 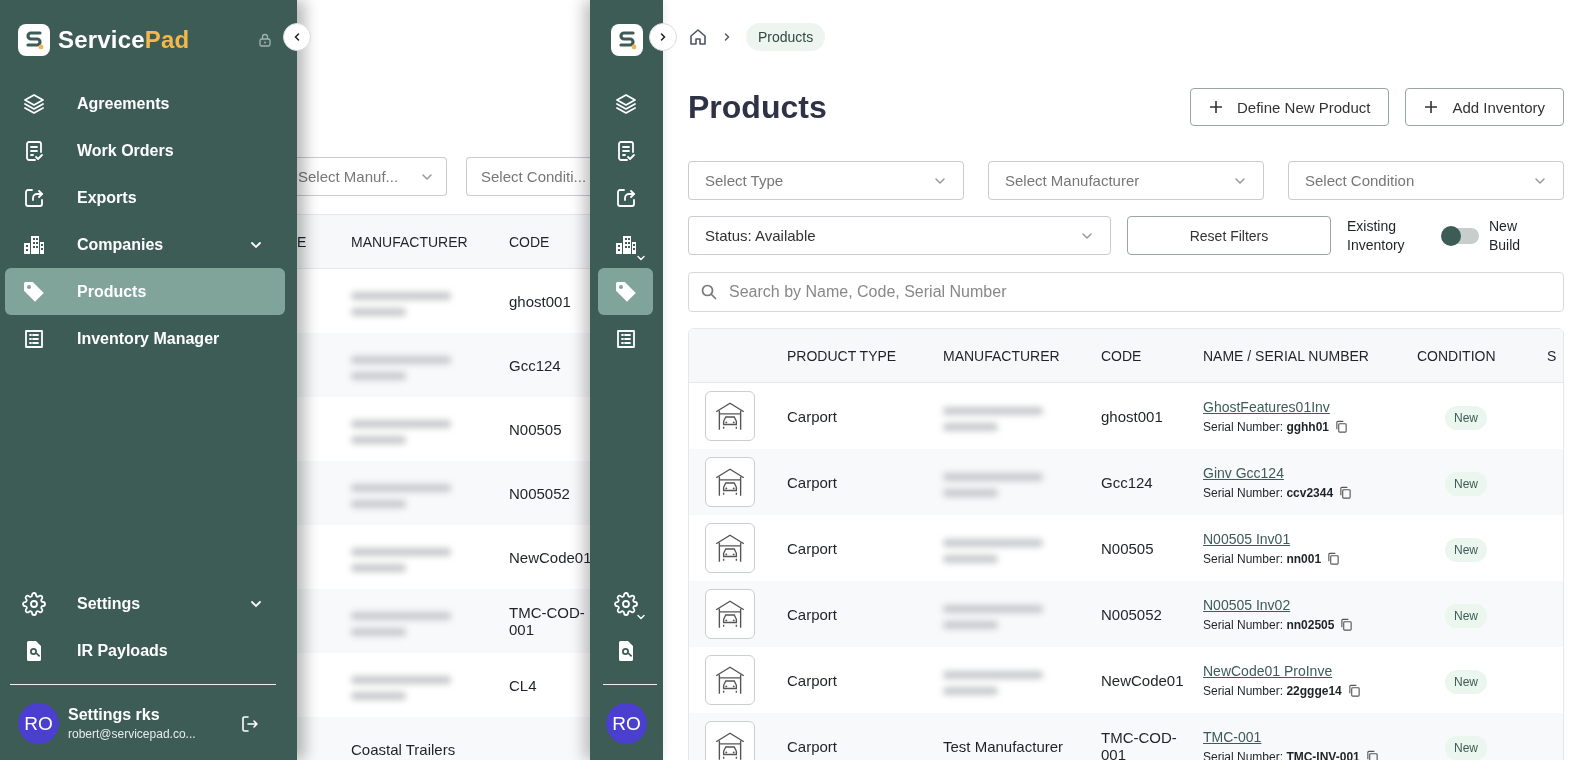 What do you see at coordinates (250, 723) in the screenshot?
I see `logout-icon` at bounding box center [250, 723].